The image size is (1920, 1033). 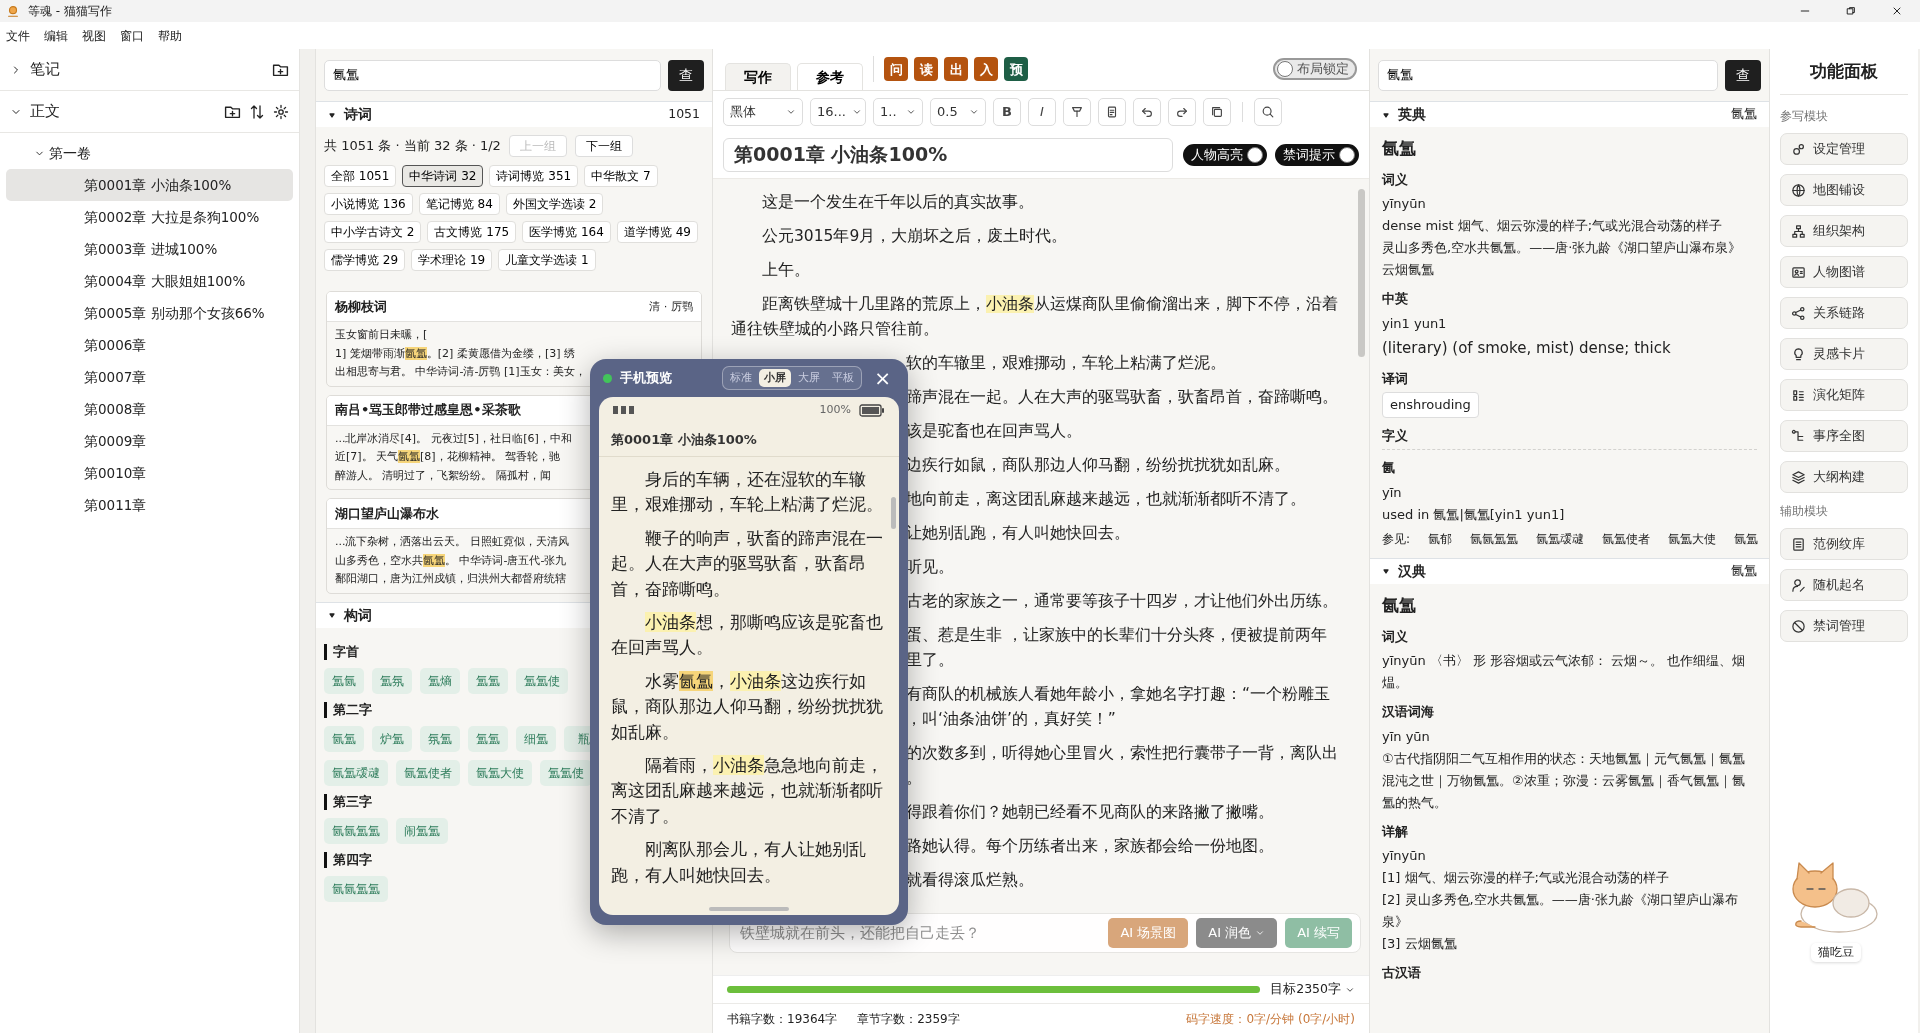 I want to click on word-chip: 细氲, so click(x=536, y=738).